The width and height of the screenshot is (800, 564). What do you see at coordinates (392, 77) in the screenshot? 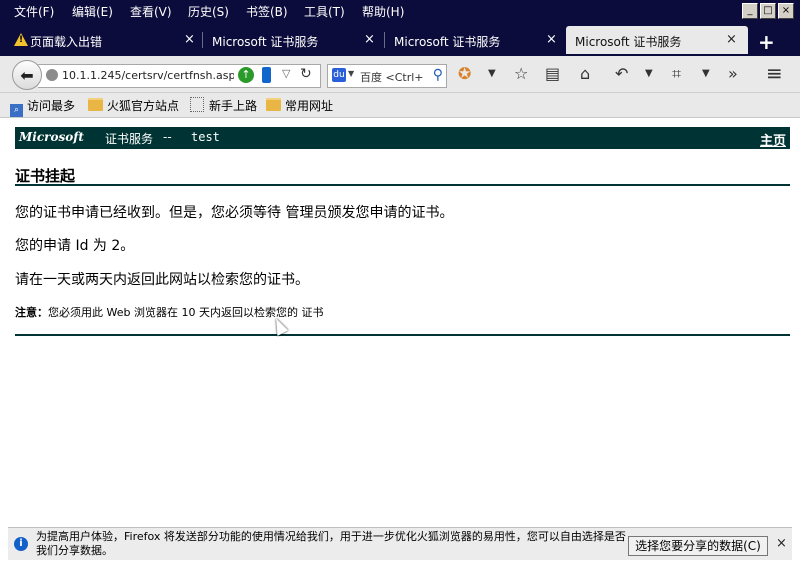
I see `search-input: 百度 <Ctrl+K>` at bounding box center [392, 77].